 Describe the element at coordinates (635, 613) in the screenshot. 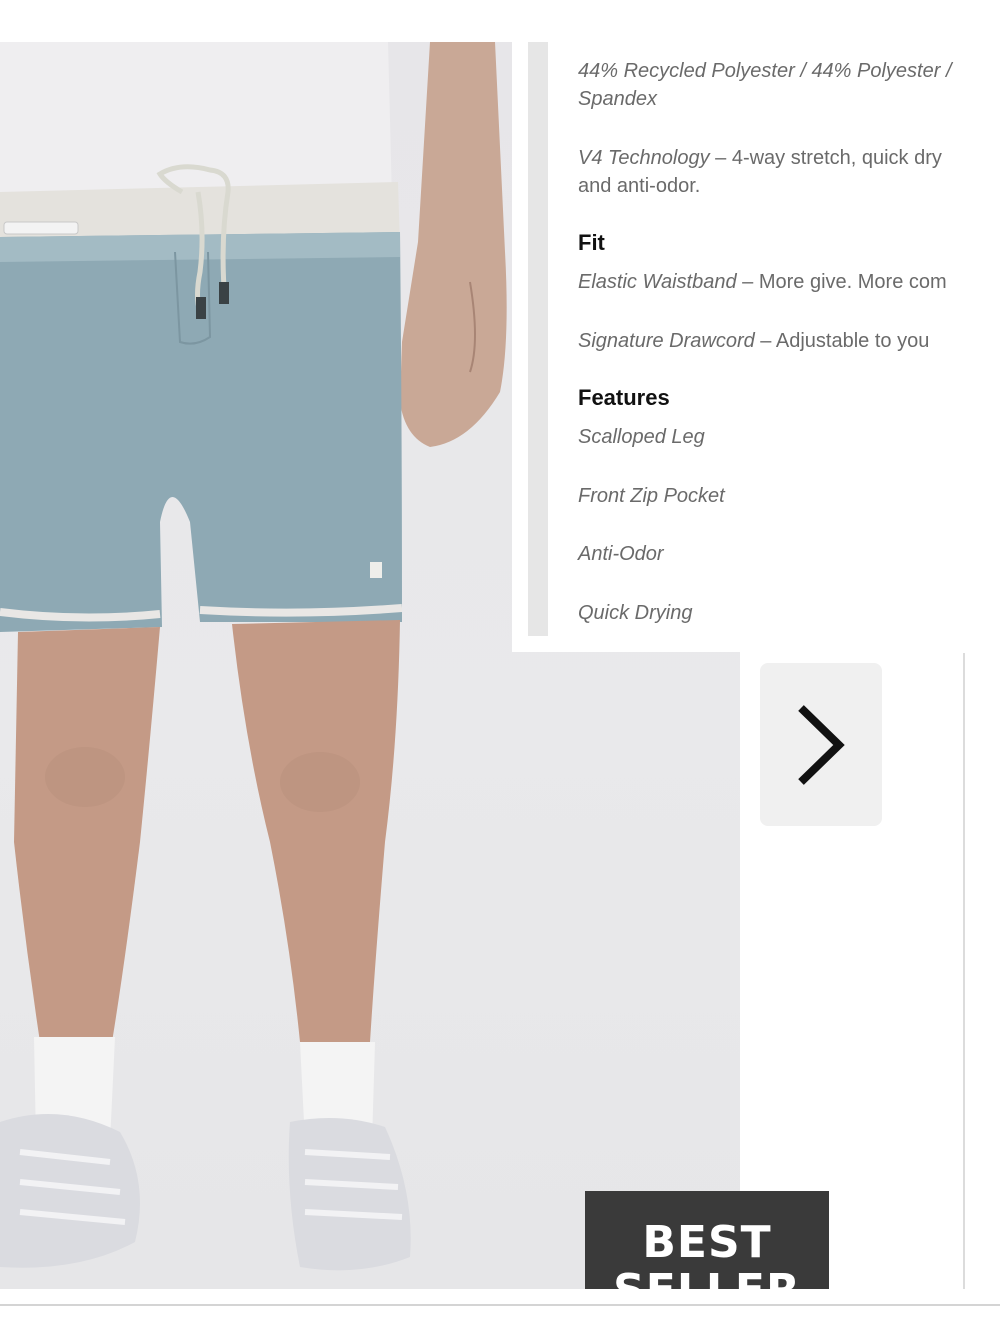

I see `feature-item: Quick Drying` at that location.